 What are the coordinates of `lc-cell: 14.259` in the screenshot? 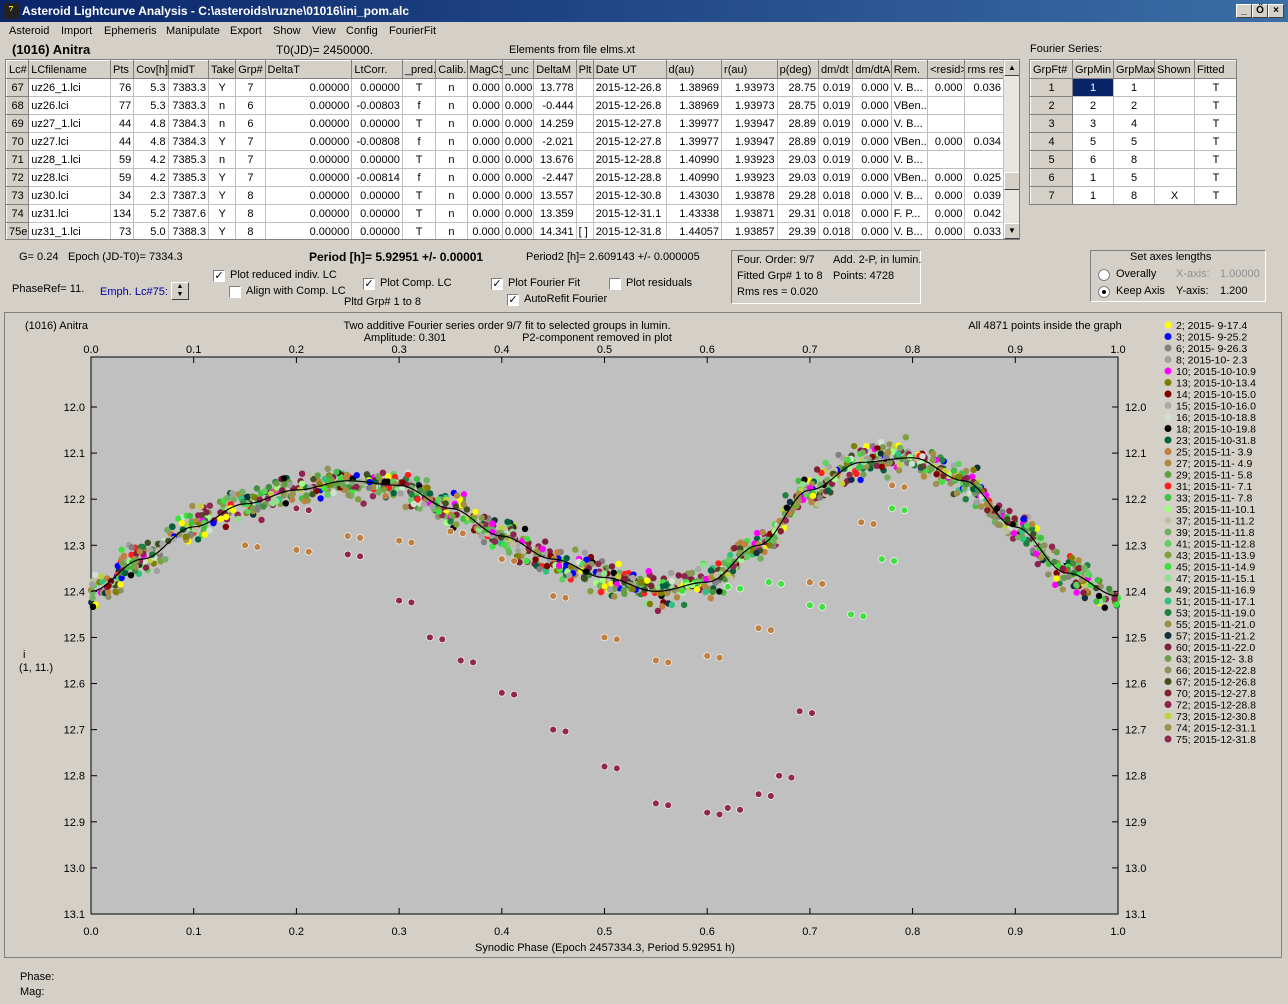 It's located at (555, 123).